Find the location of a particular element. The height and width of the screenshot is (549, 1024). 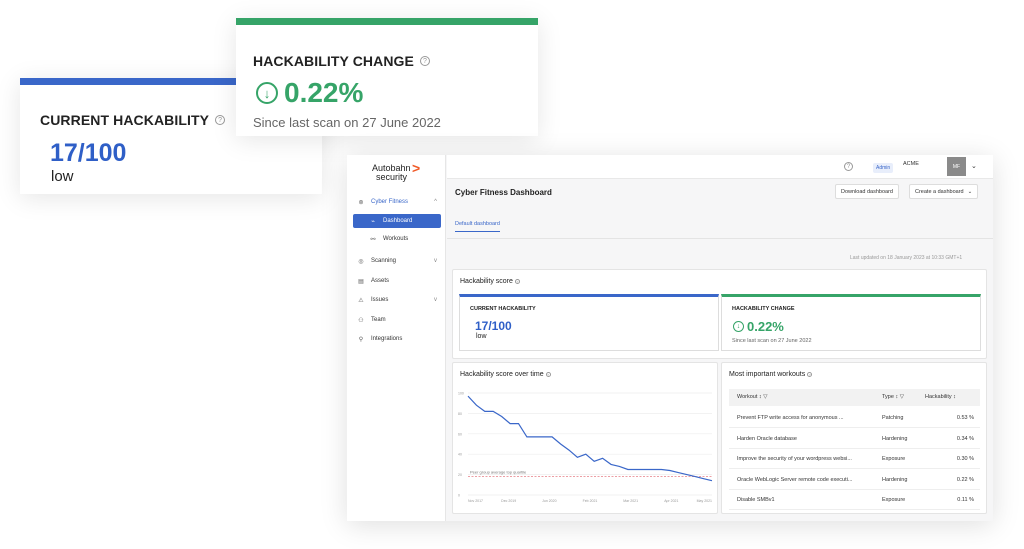

current-hackability-title: CURRENT HACKABILITY is located at coordinates (503, 309).